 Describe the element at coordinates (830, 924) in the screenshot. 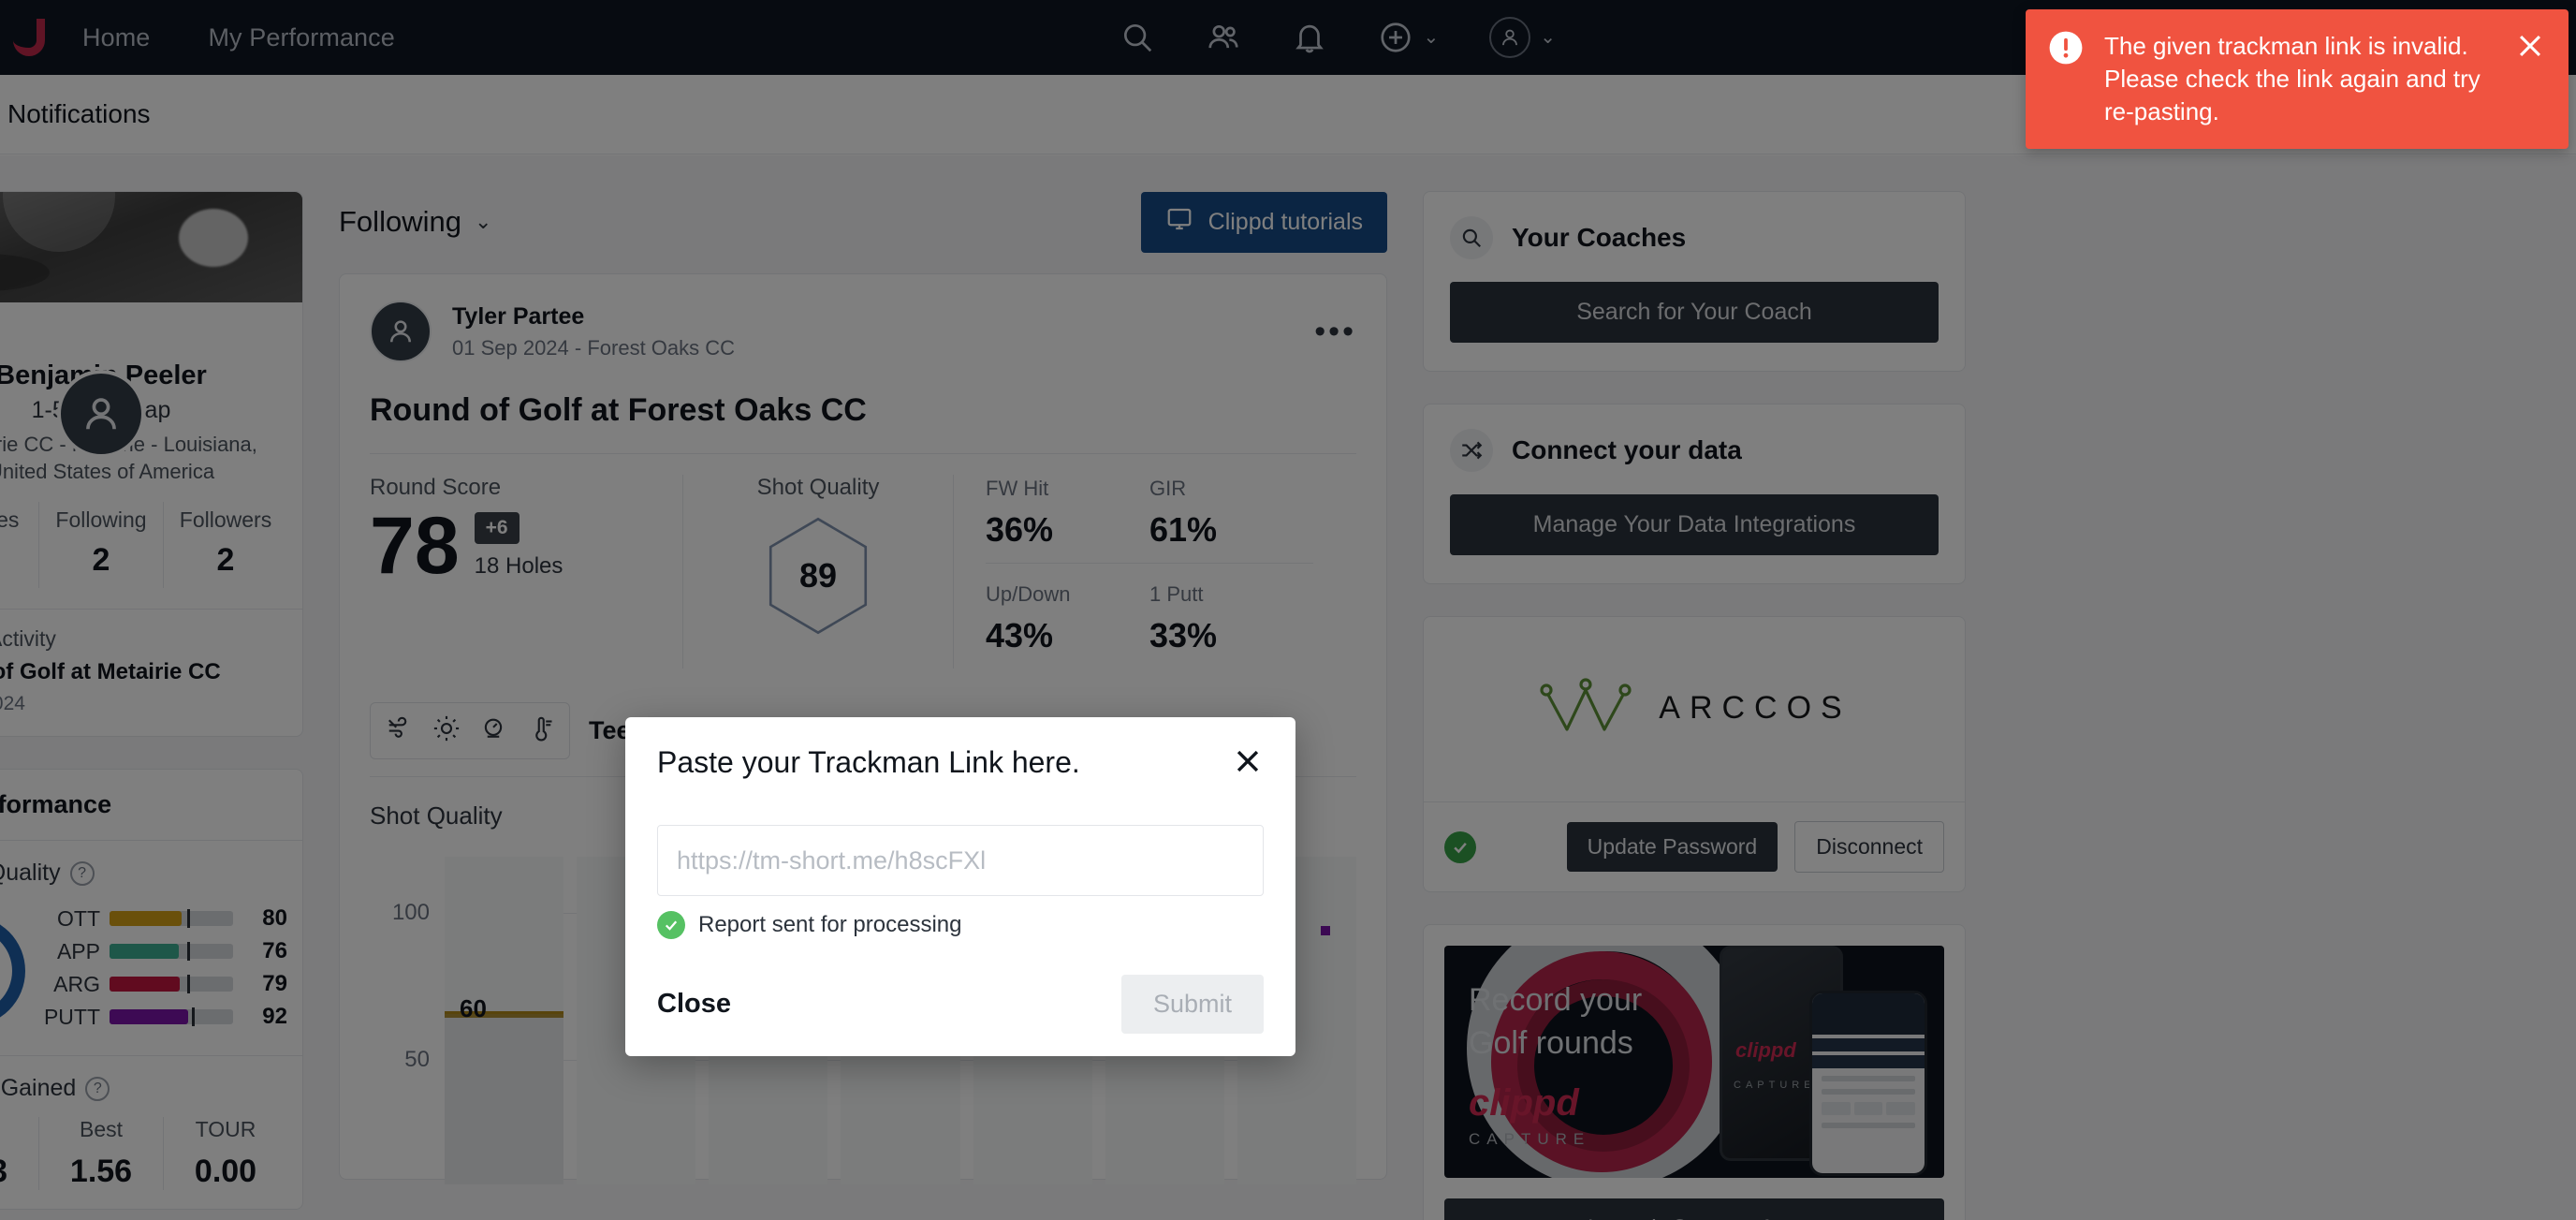

I see `modal-status-text: Report sent for processing` at that location.